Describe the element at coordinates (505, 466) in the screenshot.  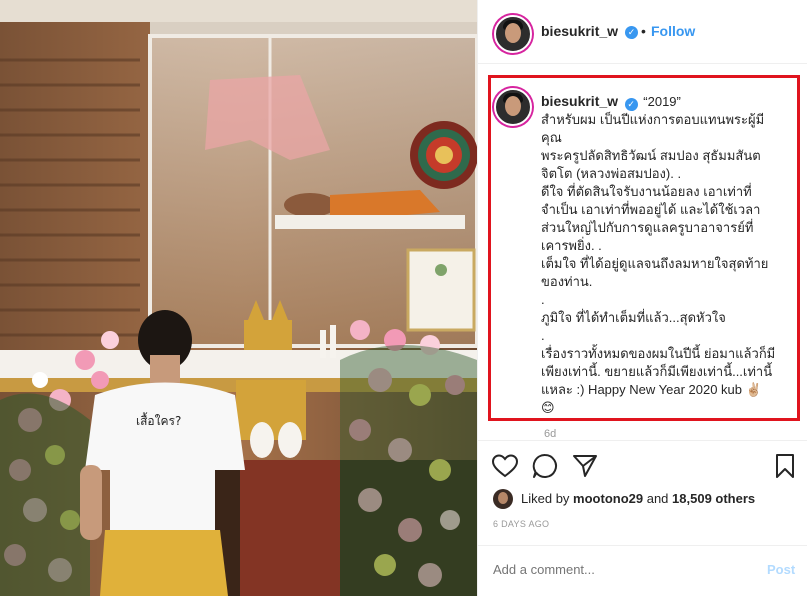
I see `heart-icon` at that location.